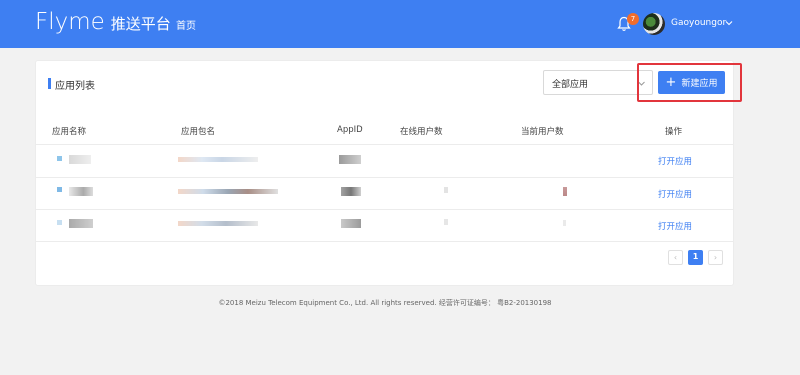 The width and height of the screenshot is (800, 375). Describe the element at coordinates (698, 23) in the screenshot. I see `username: Gaoyoungor` at that location.